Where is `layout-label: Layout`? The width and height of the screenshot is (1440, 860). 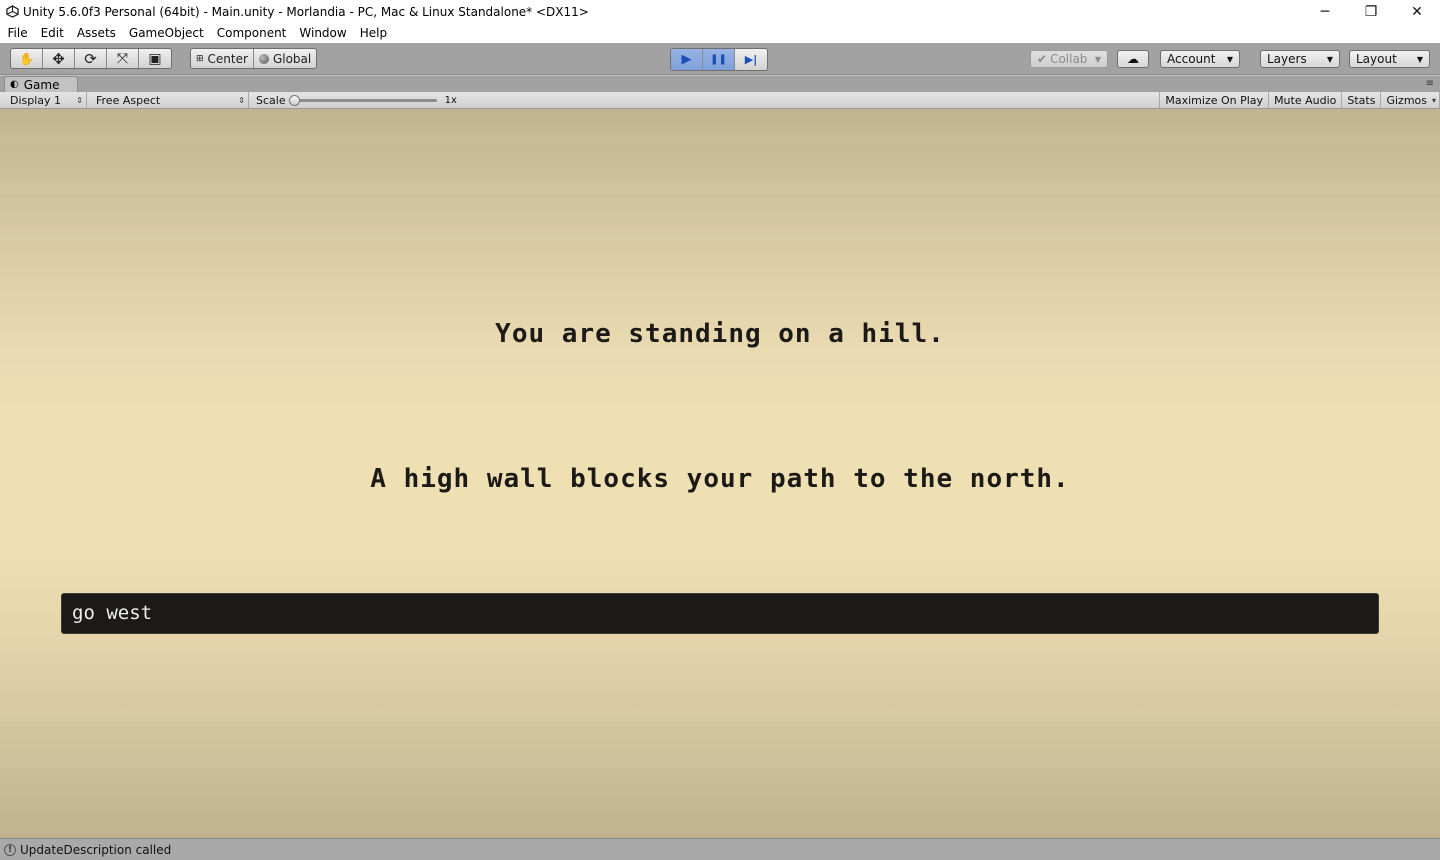 layout-label: Layout is located at coordinates (1376, 59).